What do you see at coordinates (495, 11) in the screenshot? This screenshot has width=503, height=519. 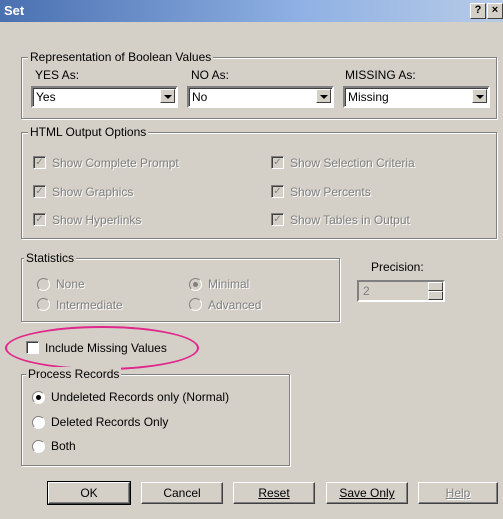 I see `close-icon: ×` at bounding box center [495, 11].